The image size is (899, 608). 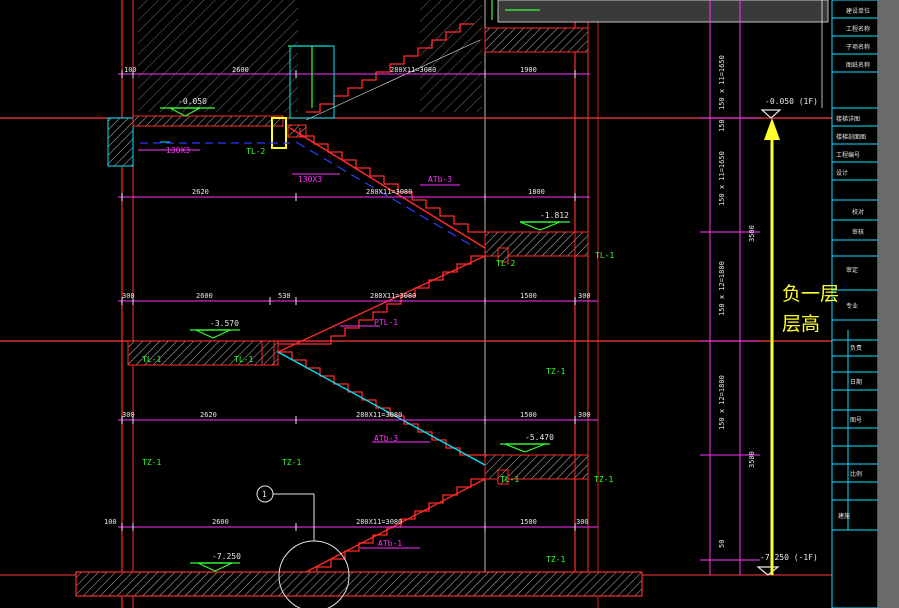 I want to click on upper-wall-hatch, so click(x=218, y=56).